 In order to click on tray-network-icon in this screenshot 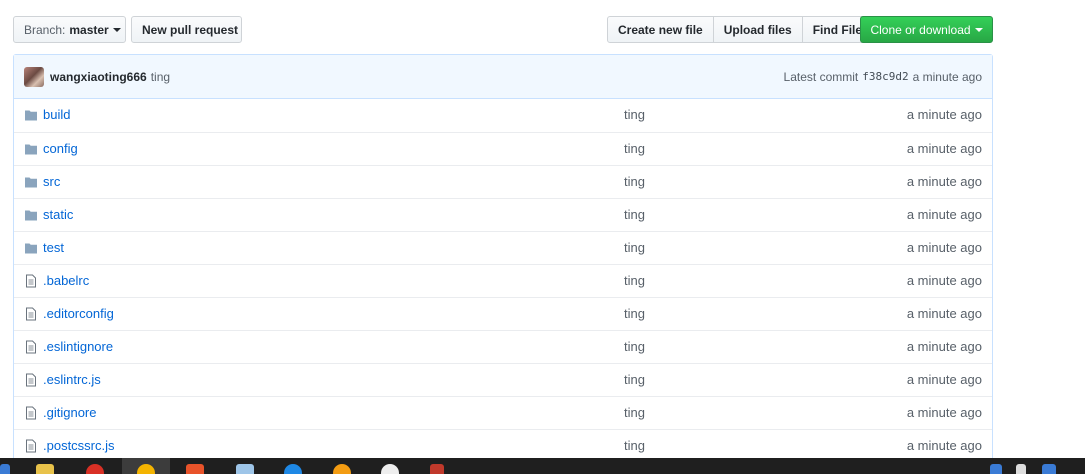, I will do `click(1021, 469)`.